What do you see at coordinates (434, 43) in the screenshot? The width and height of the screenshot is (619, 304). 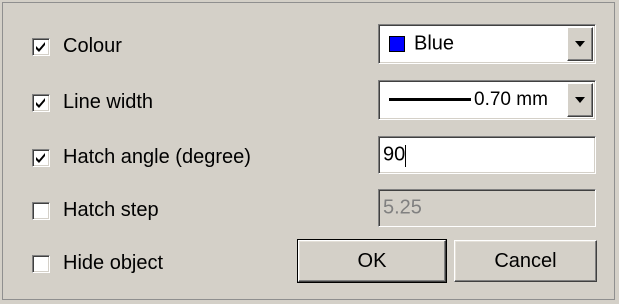 I see `colour-select-value: Blue` at bounding box center [434, 43].